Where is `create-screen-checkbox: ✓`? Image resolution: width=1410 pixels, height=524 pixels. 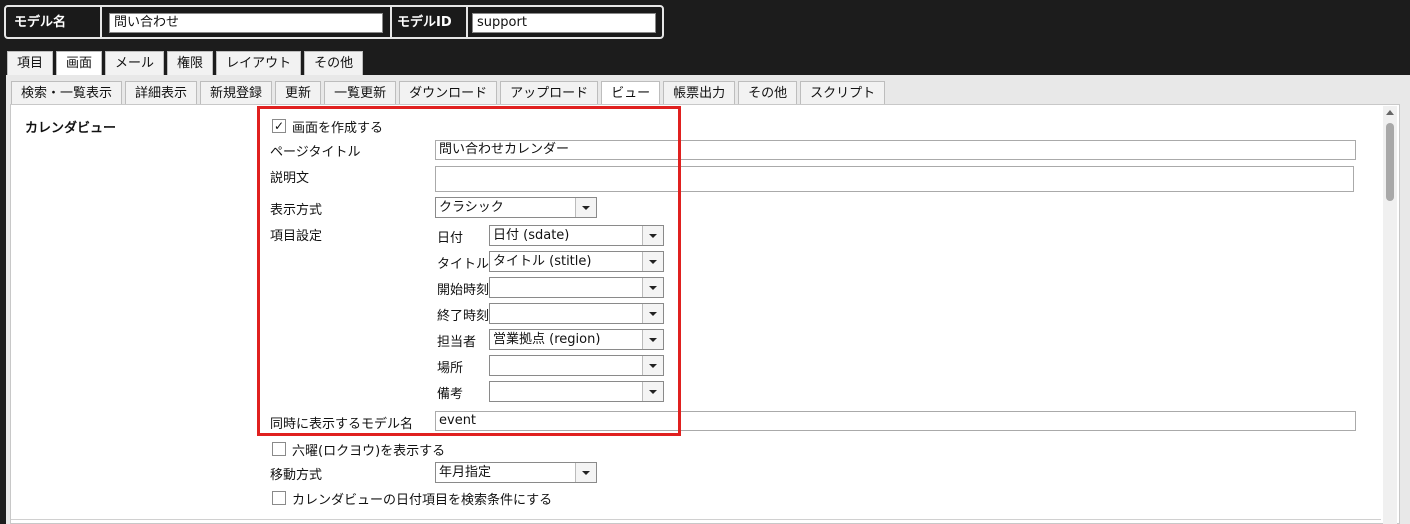
create-screen-checkbox: ✓ is located at coordinates (279, 126).